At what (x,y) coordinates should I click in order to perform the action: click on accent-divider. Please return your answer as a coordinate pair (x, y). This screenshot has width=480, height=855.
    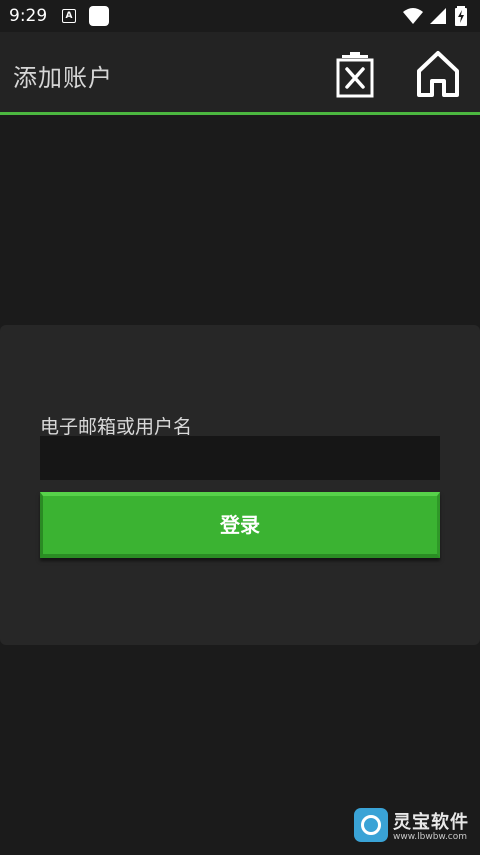
    Looking at the image, I should click on (240, 113).